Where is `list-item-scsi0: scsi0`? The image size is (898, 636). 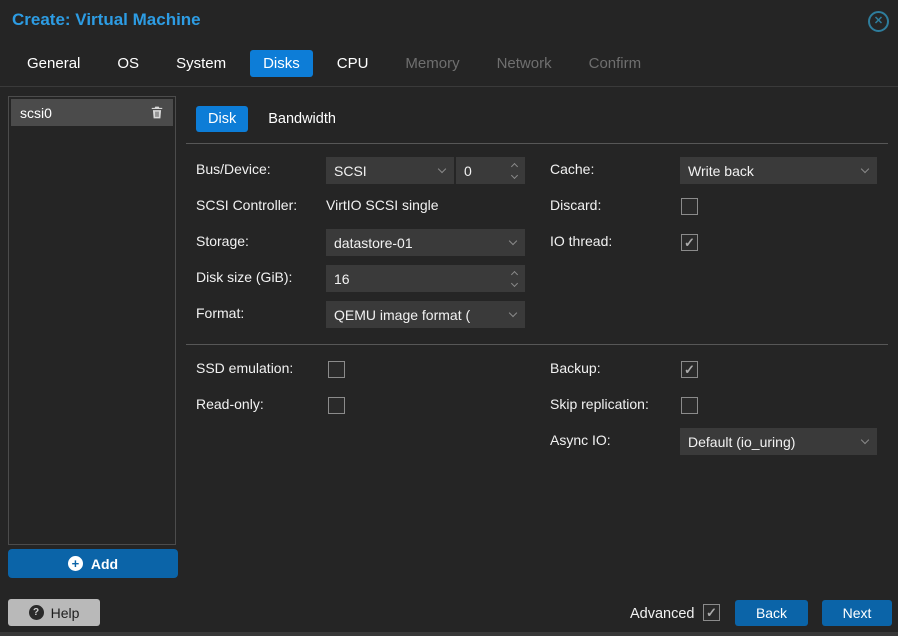
list-item-scsi0: scsi0 is located at coordinates (92, 112).